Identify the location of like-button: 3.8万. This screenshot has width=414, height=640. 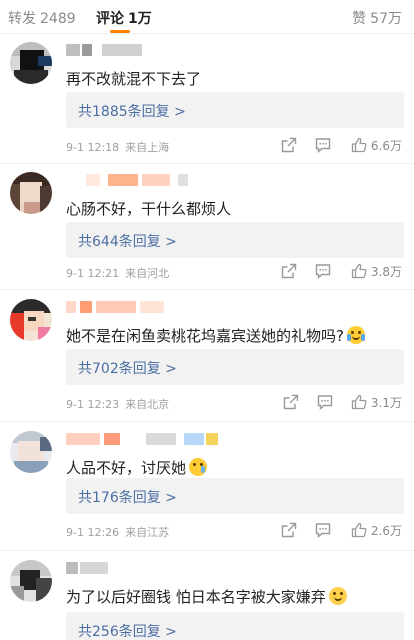
(376, 271).